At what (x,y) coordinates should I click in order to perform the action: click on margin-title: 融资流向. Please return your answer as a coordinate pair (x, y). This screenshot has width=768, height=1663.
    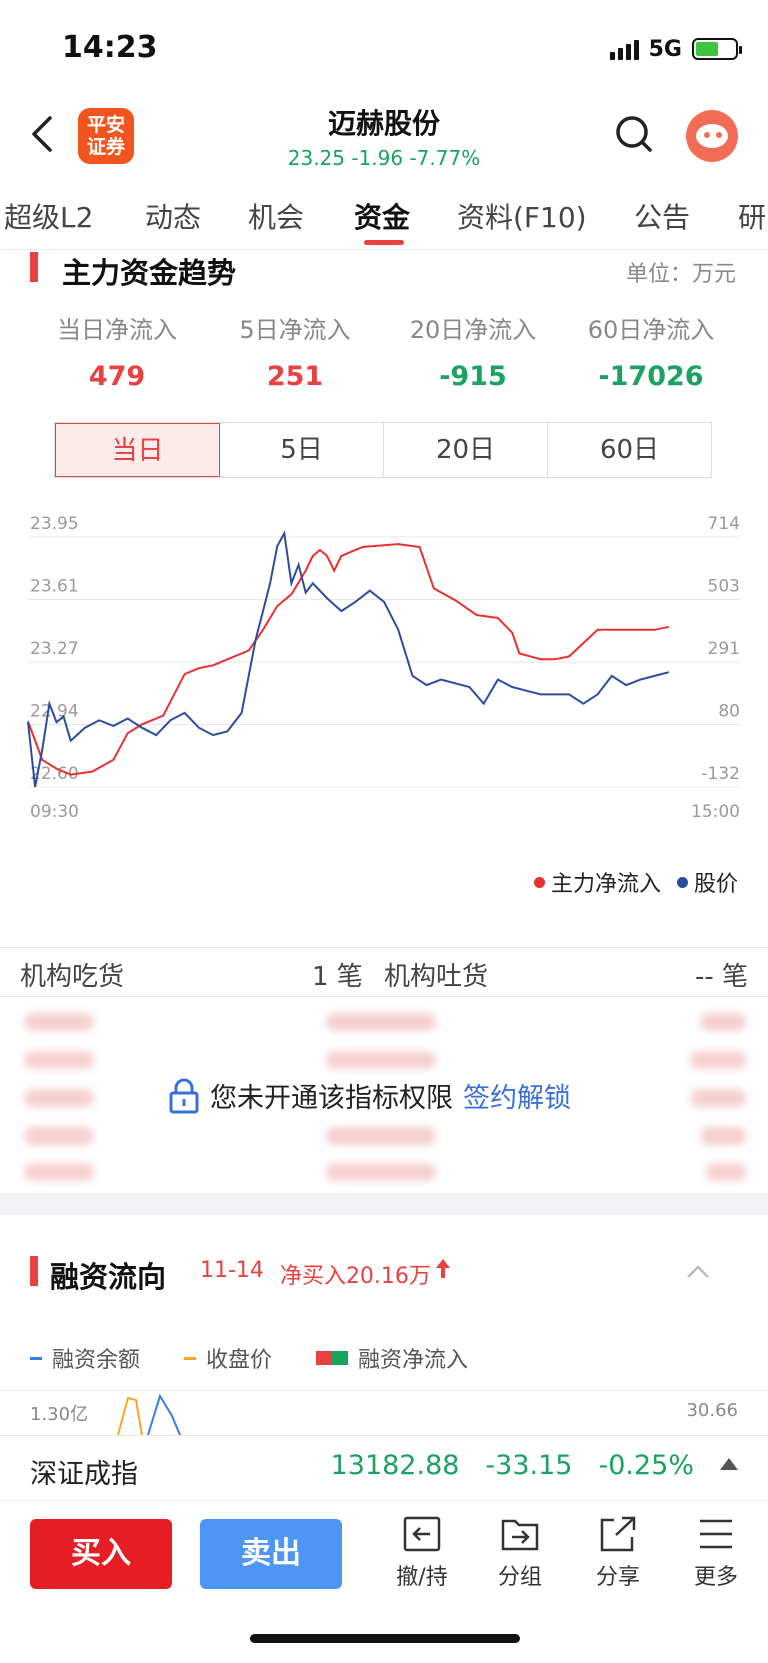
    Looking at the image, I should click on (108, 1277).